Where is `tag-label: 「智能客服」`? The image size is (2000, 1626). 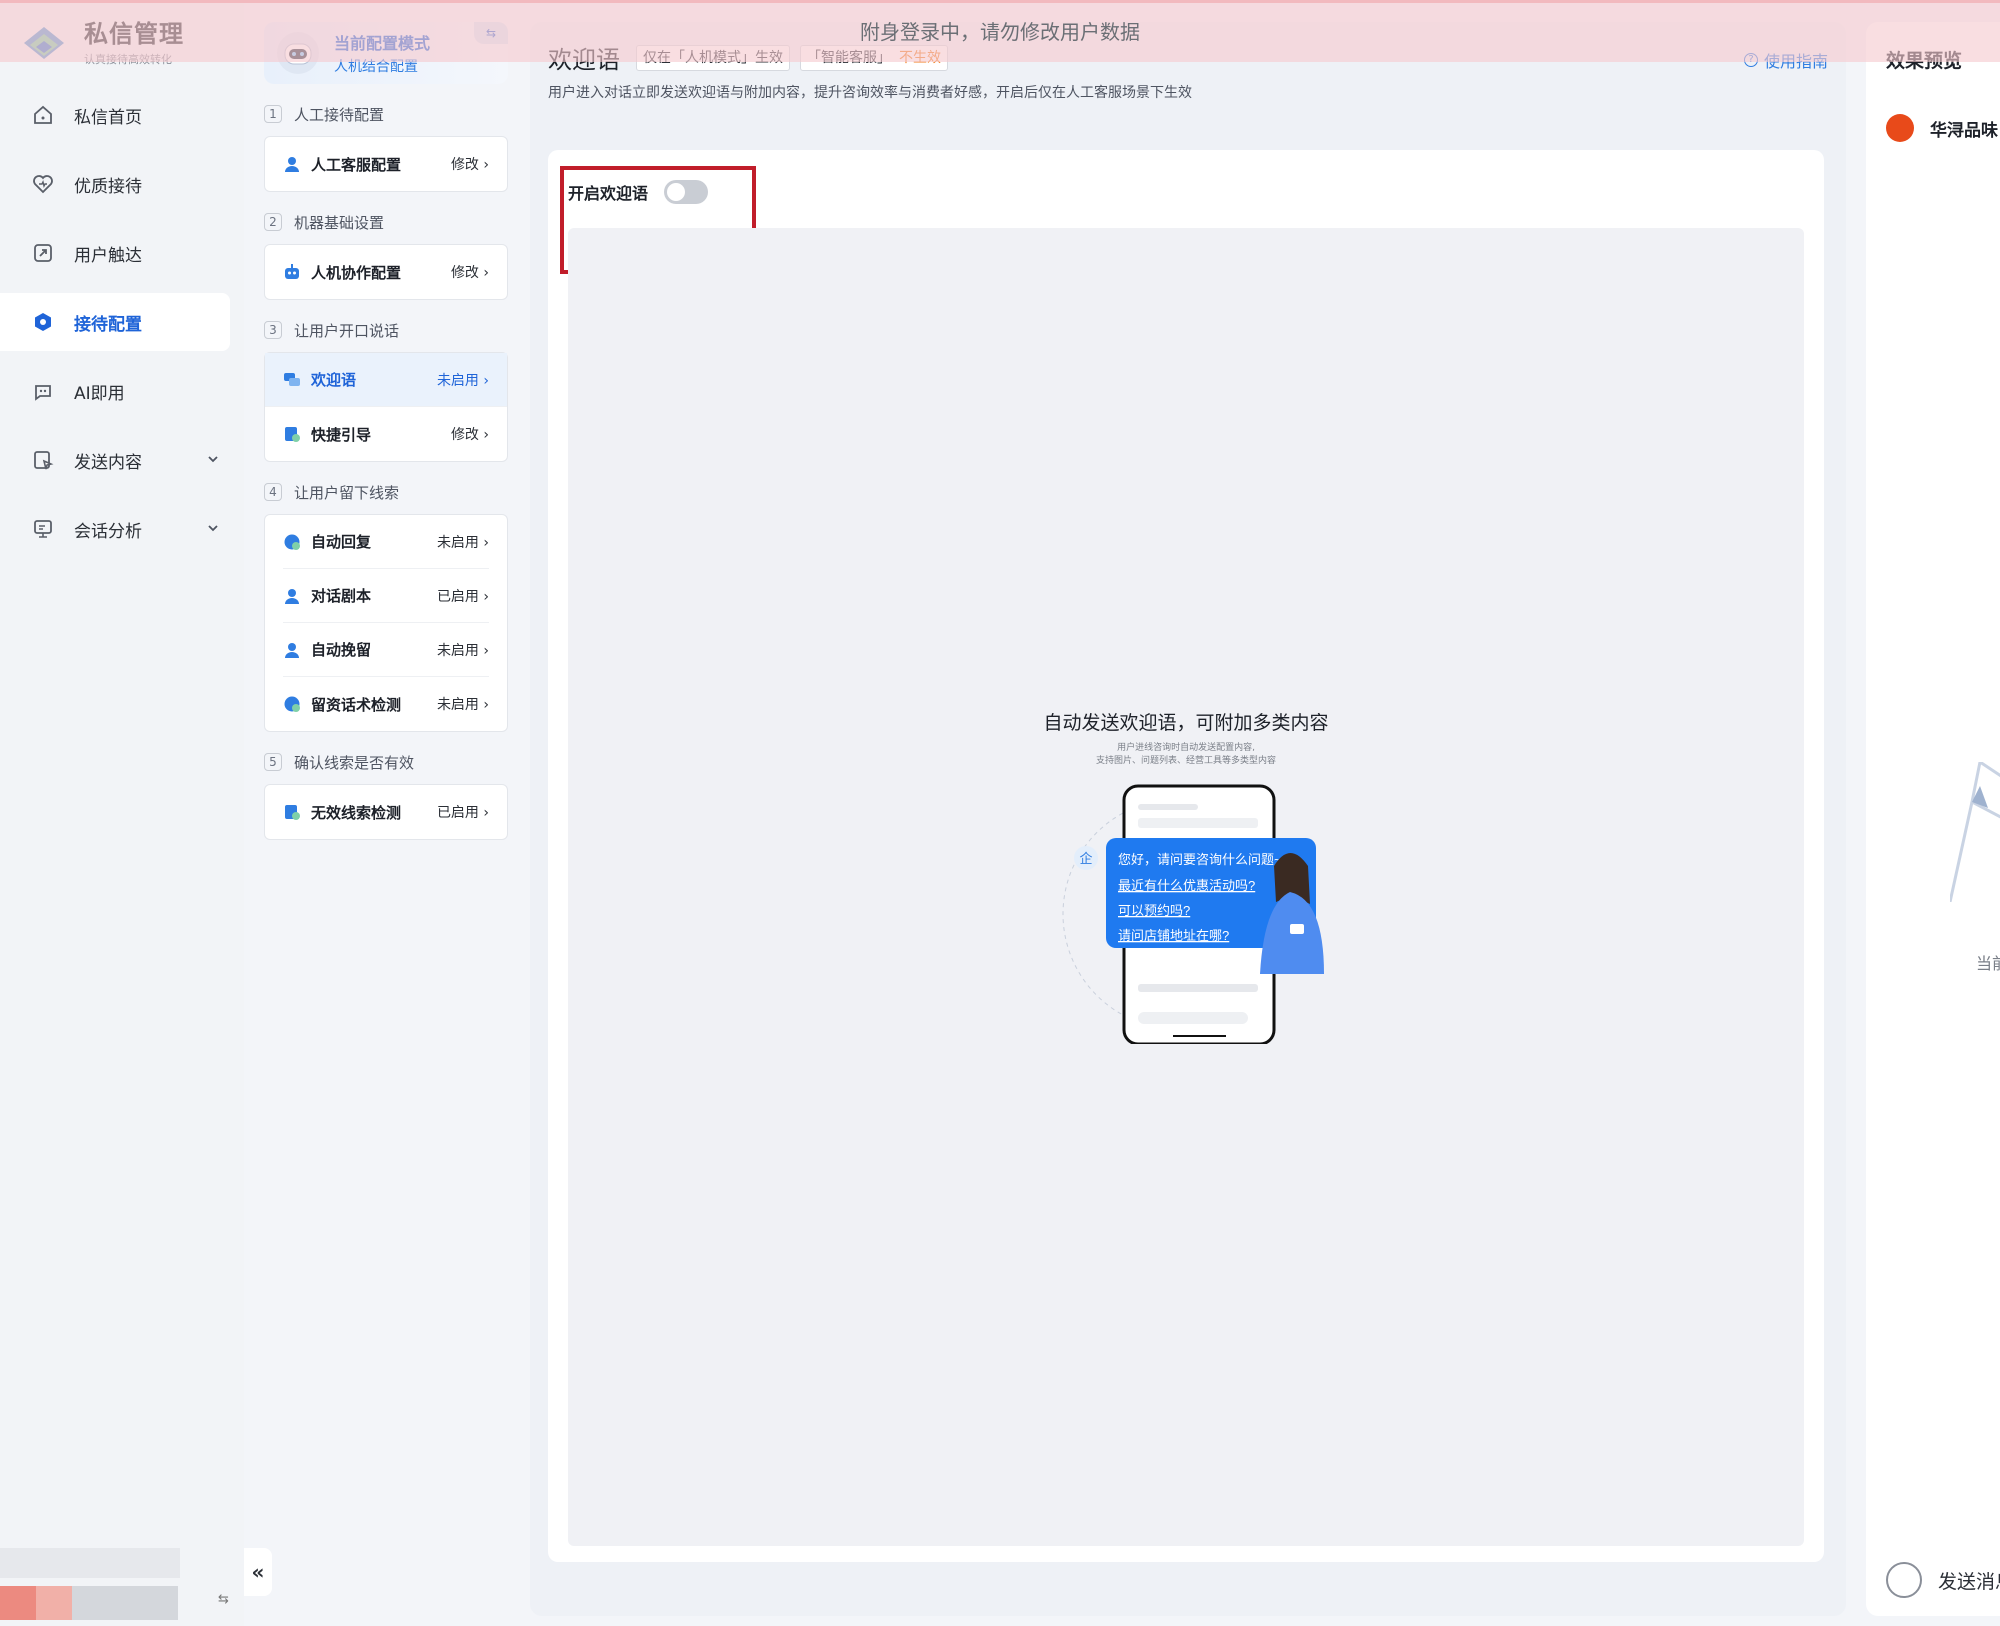
tag-label: 「智能客服」 is located at coordinates (849, 57).